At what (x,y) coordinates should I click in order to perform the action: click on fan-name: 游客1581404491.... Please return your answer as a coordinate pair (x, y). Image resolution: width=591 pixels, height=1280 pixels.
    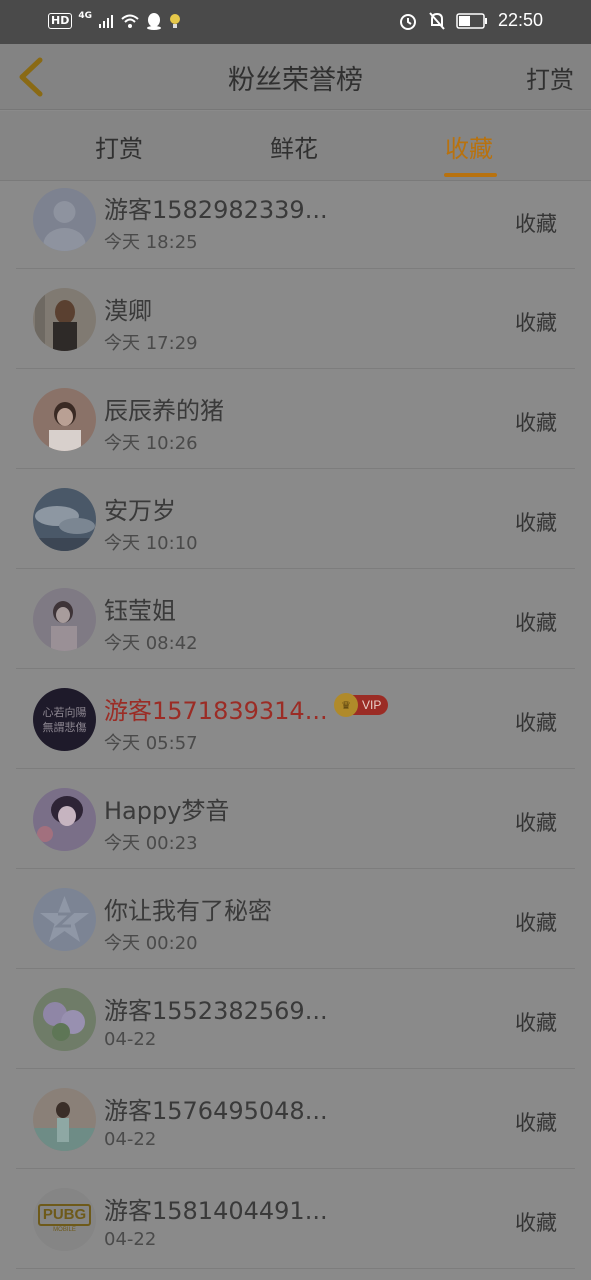
    Looking at the image, I should click on (216, 1211).